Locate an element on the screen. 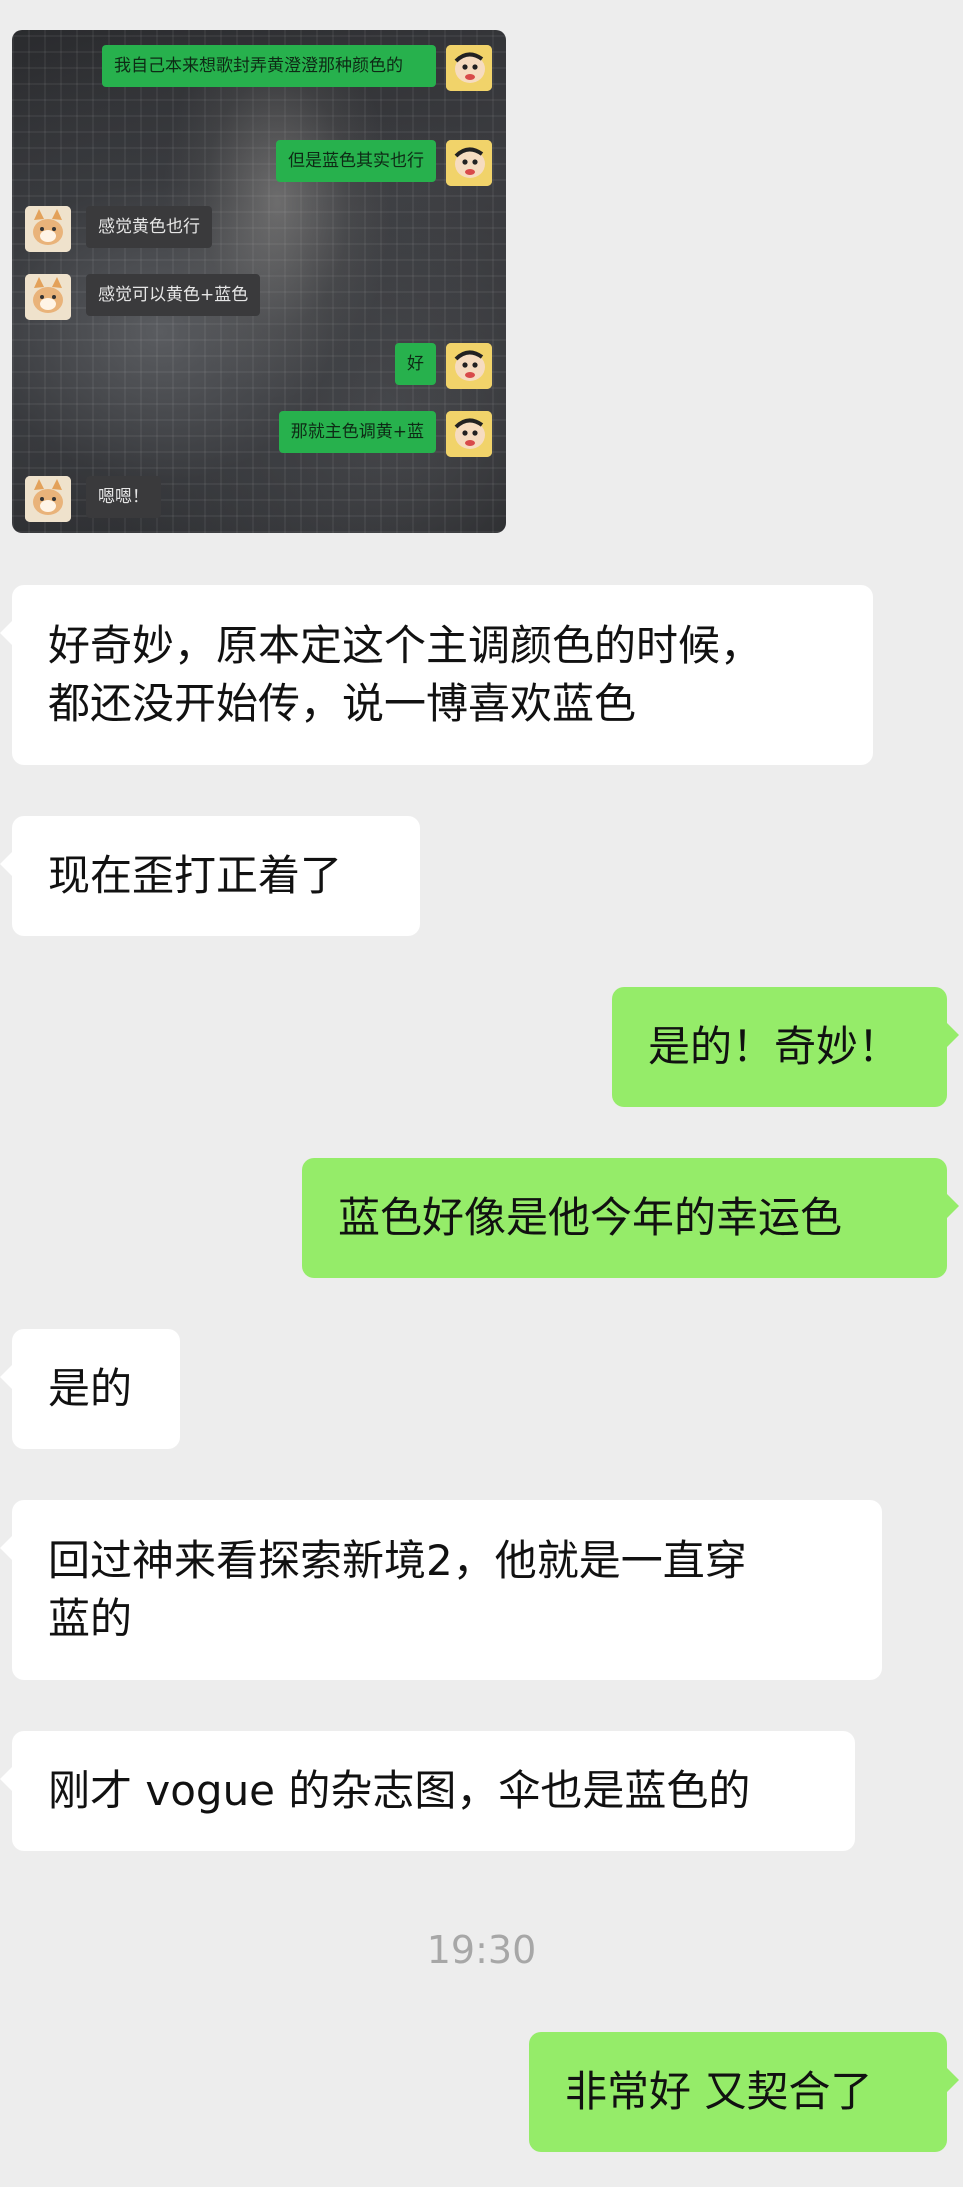 The width and height of the screenshot is (963, 2187). message-line: 是的 is located at coordinates (90, 1388).